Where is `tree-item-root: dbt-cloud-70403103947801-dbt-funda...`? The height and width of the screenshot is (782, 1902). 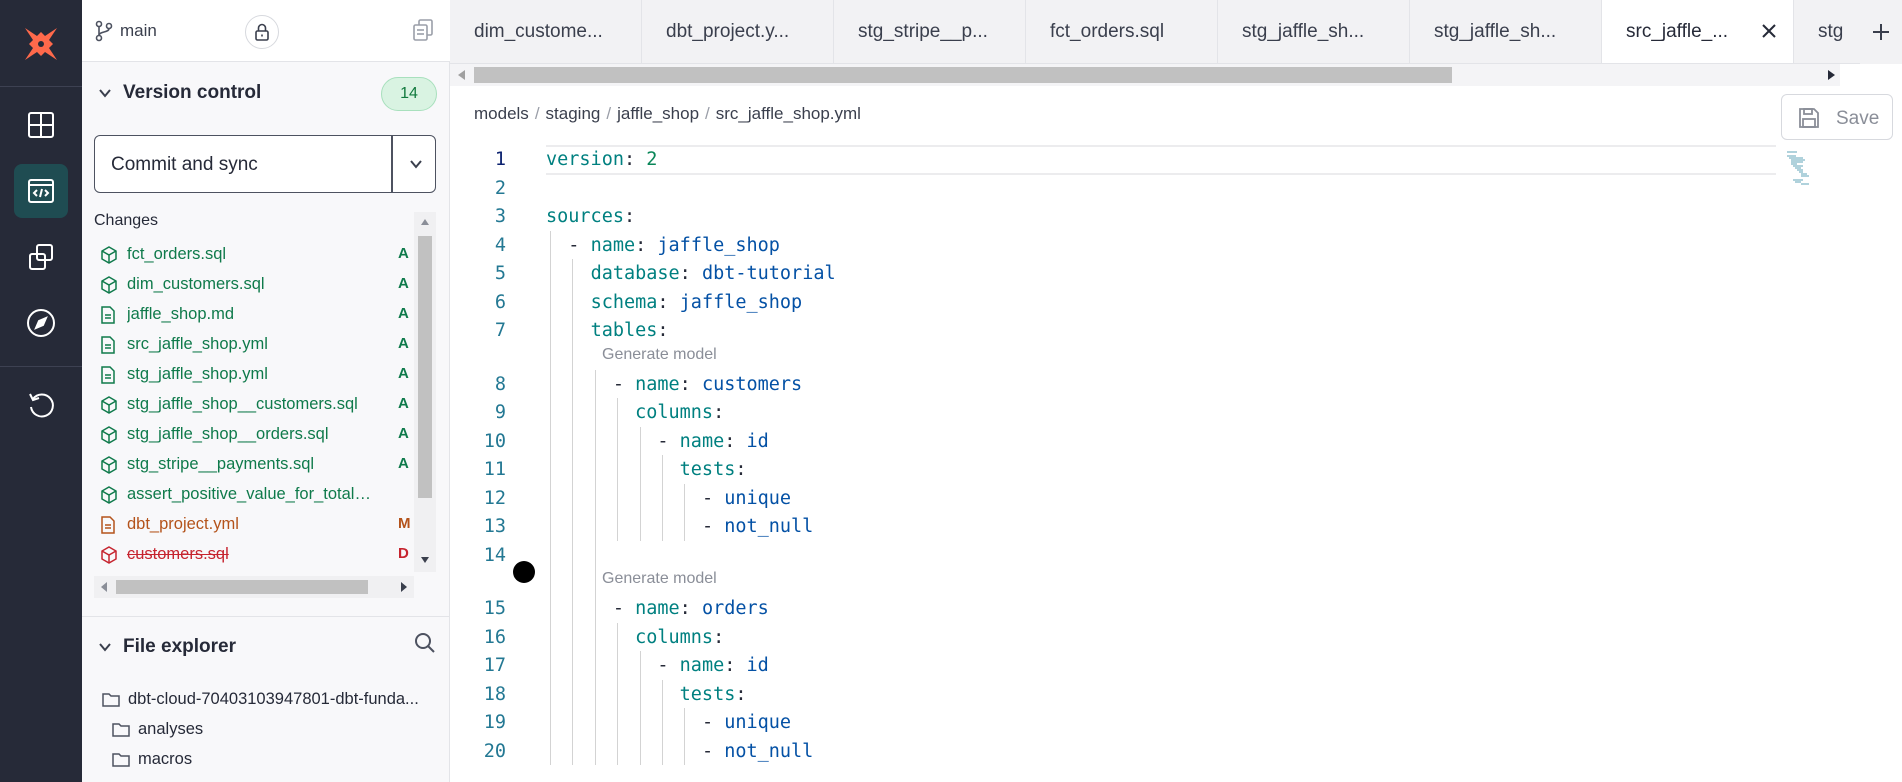 tree-item-root: dbt-cloud-70403103947801-dbt-funda... is located at coordinates (260, 701).